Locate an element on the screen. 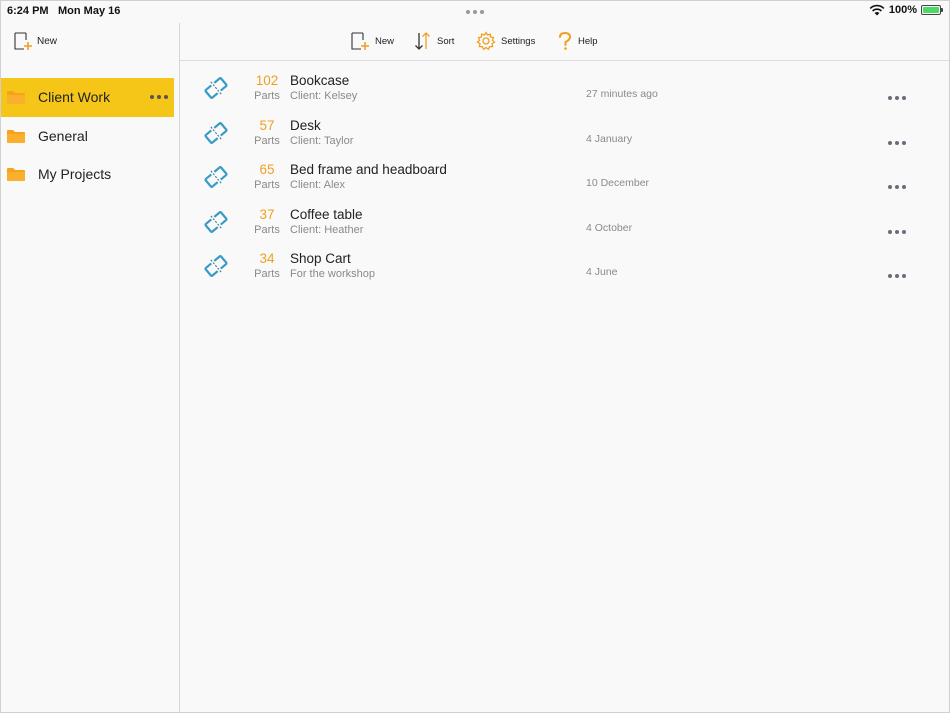 The height and width of the screenshot is (713, 950). battery-fill is located at coordinates (931, 10).